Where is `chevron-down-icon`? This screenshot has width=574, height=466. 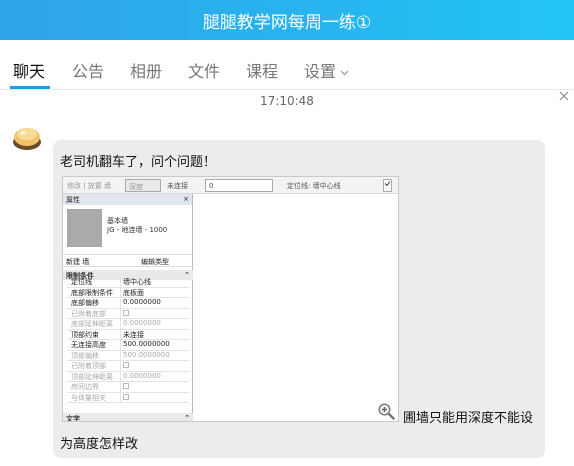
chevron-down-icon is located at coordinates (344, 72).